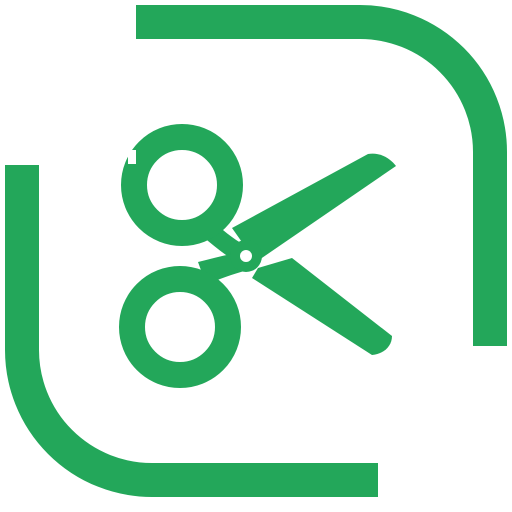 This screenshot has height=512, width=512. I want to click on scissors-lower-ring, so click(180, 327).